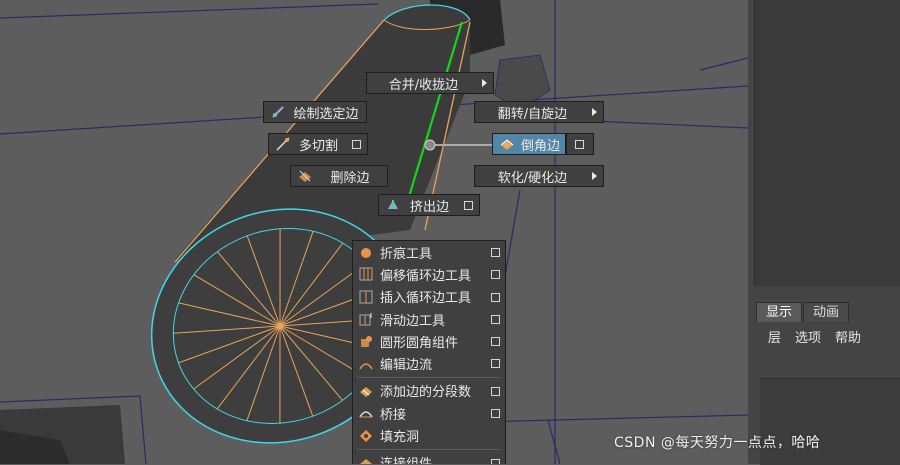  I want to click on menu-multi-cut: 多切割, so click(318, 144).